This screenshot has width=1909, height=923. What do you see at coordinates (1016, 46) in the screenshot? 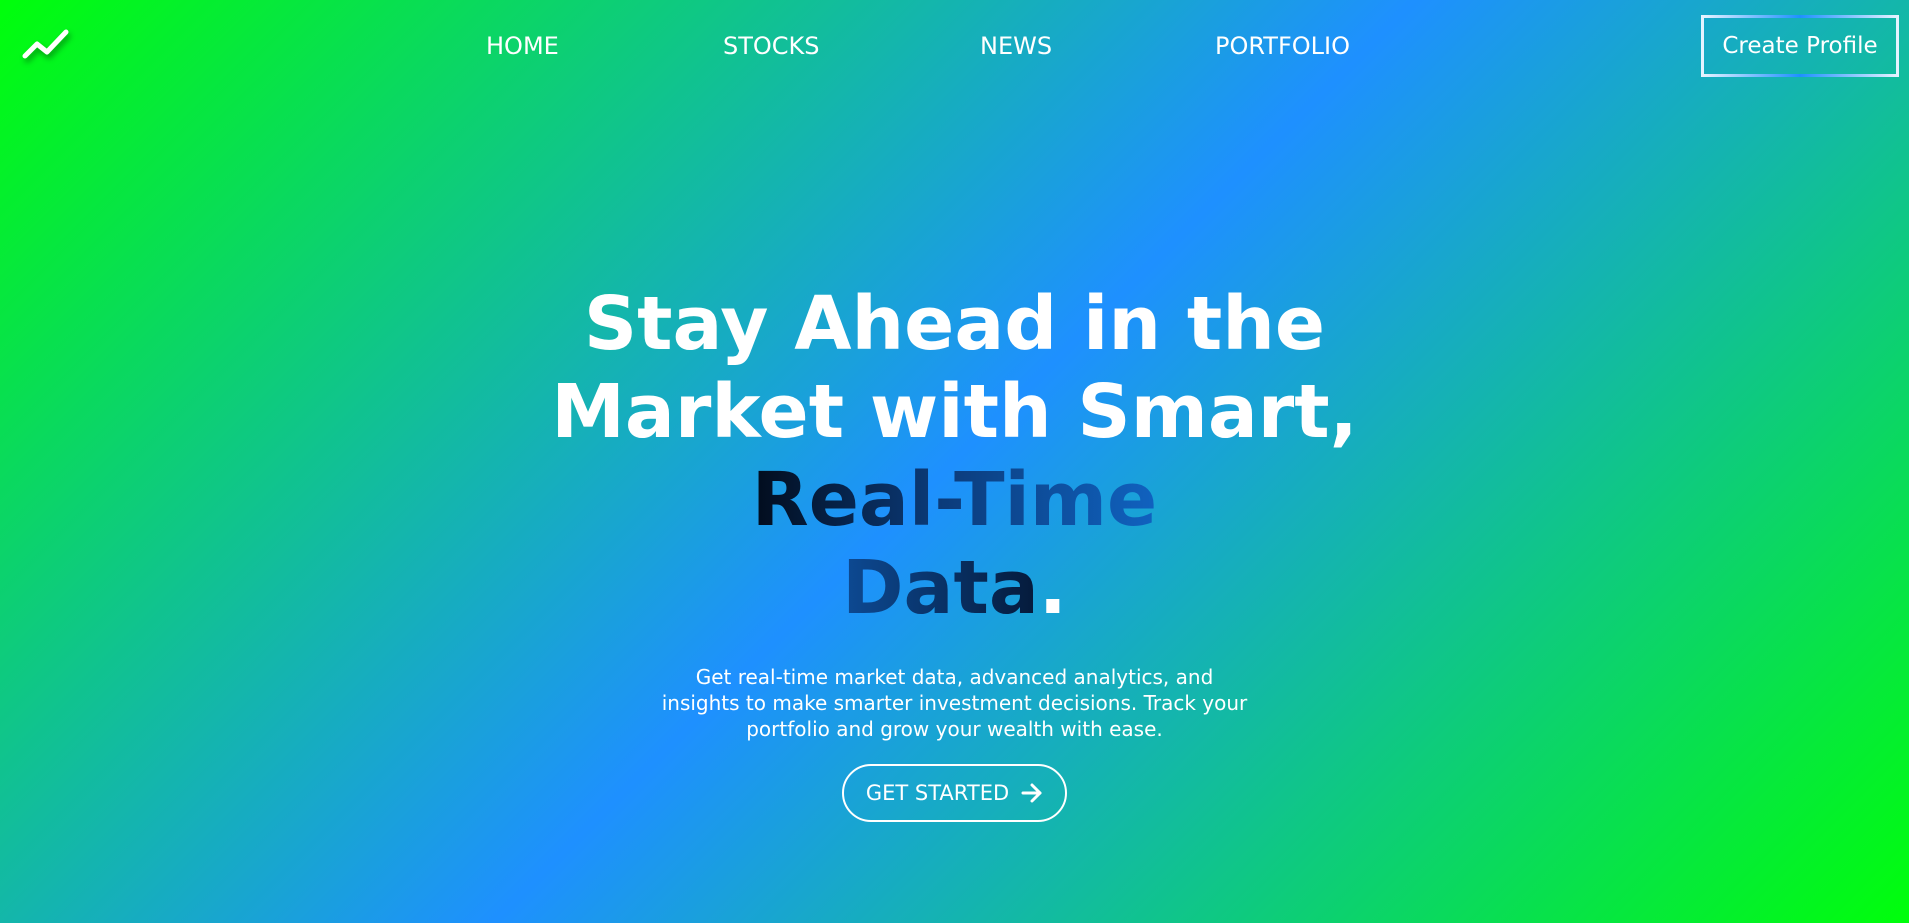
I see `nav-item-news: NEWS` at bounding box center [1016, 46].